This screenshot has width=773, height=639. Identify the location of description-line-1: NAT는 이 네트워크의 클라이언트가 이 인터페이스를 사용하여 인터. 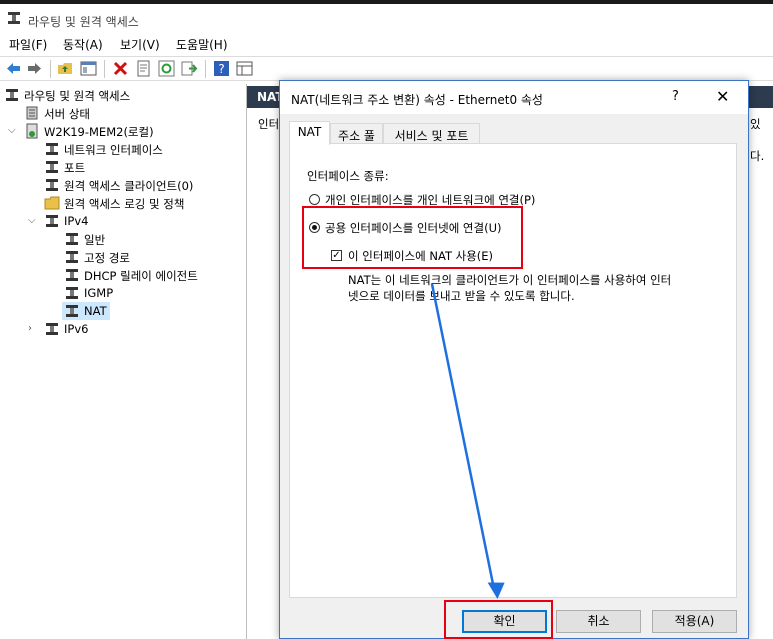
(510, 280).